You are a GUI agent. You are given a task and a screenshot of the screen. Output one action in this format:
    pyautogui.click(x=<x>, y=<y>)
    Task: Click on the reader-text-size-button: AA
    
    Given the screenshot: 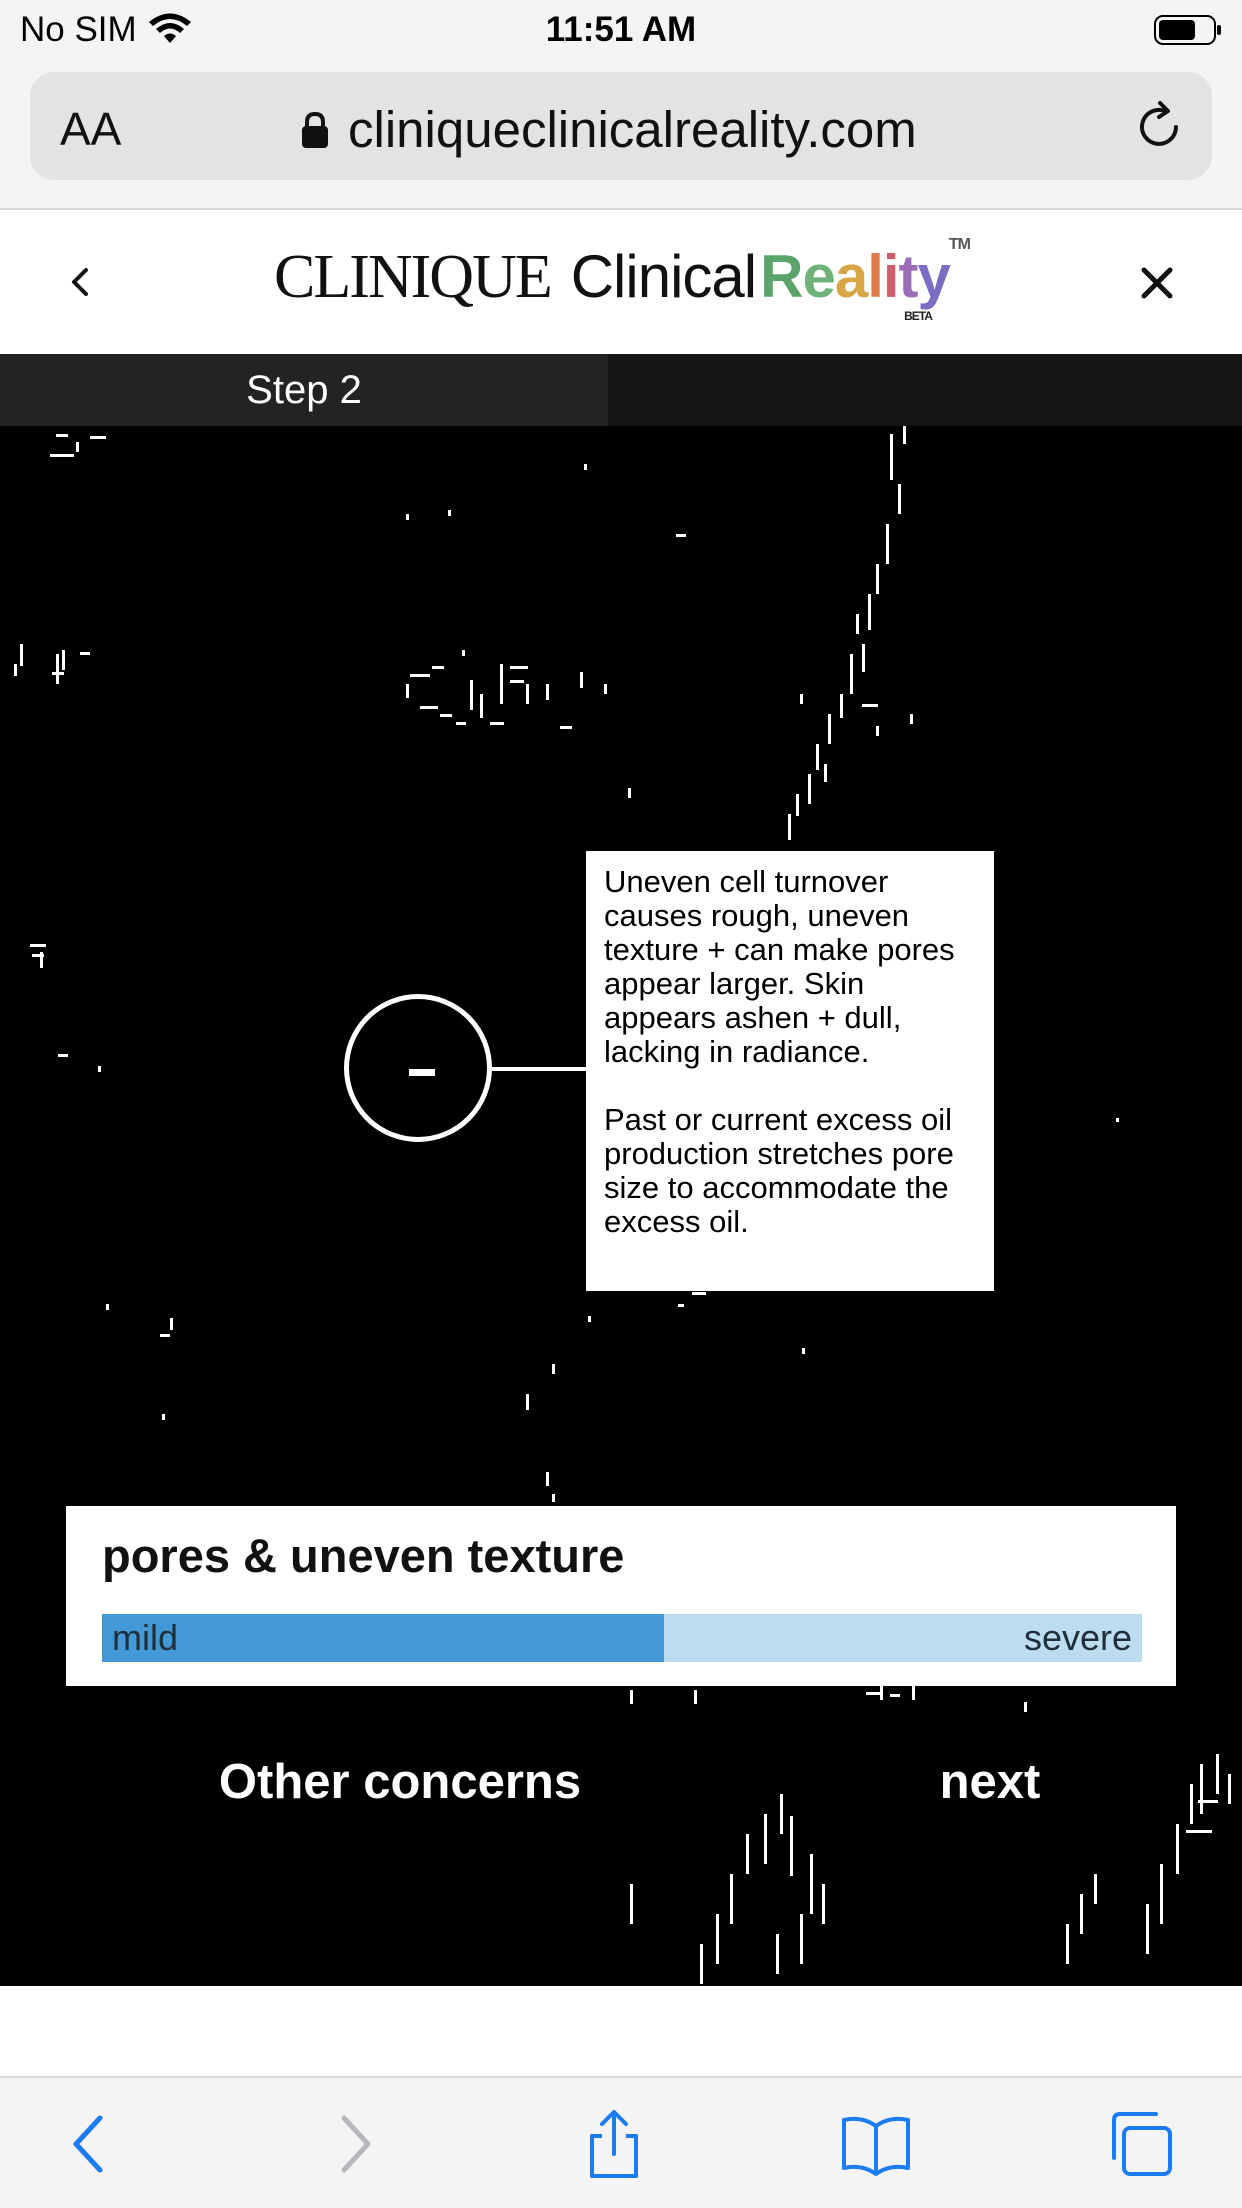 What is the action you would take?
    pyautogui.click(x=90, y=129)
    